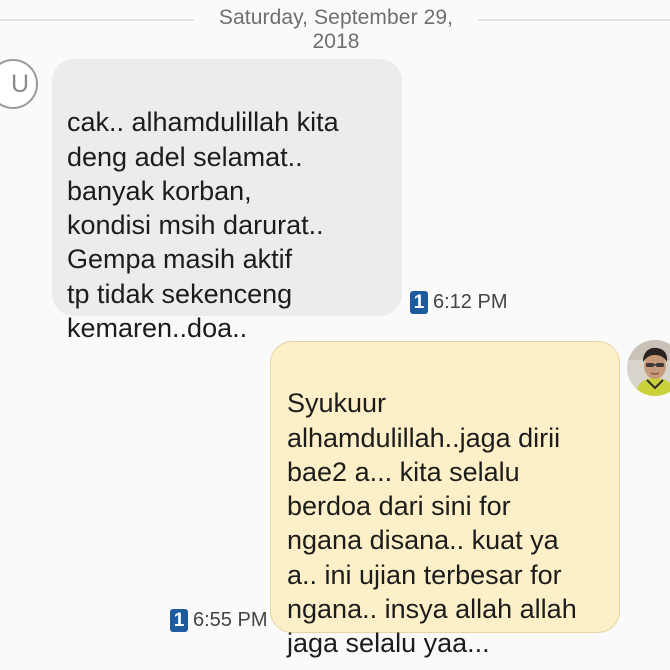 This screenshot has height=670, width=670. What do you see at coordinates (336, 29) in the screenshot?
I see `date-label: Saturday, September 29, 2018` at bounding box center [336, 29].